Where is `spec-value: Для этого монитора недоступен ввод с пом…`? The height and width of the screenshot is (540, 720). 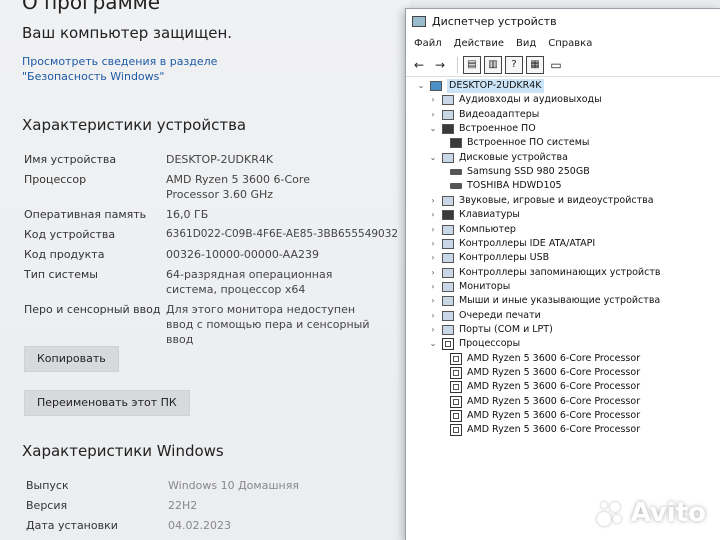 spec-value: Для этого монитора недоступен ввод с пом… is located at coordinates (268, 324).